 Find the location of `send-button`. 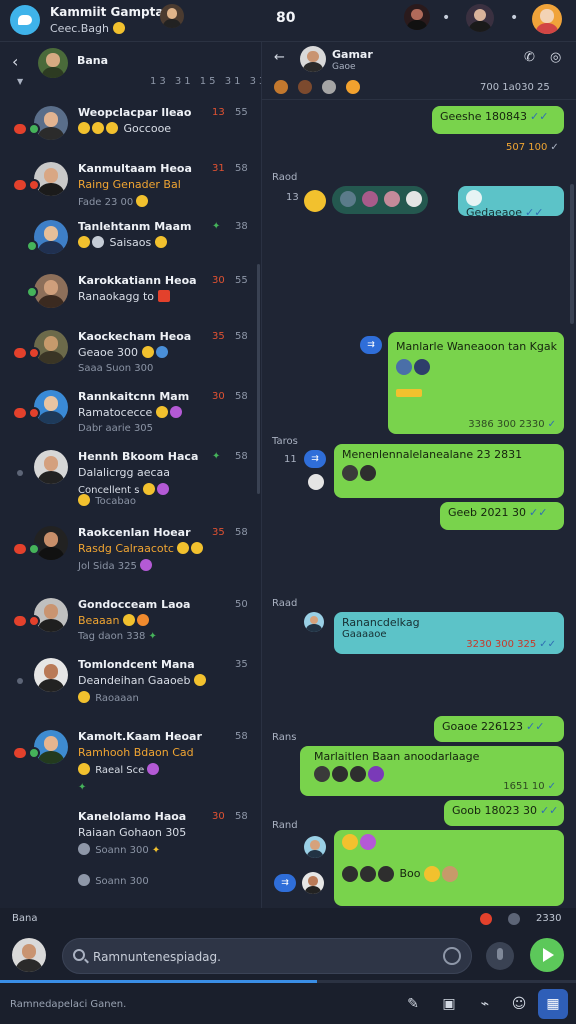

send-button is located at coordinates (547, 955).